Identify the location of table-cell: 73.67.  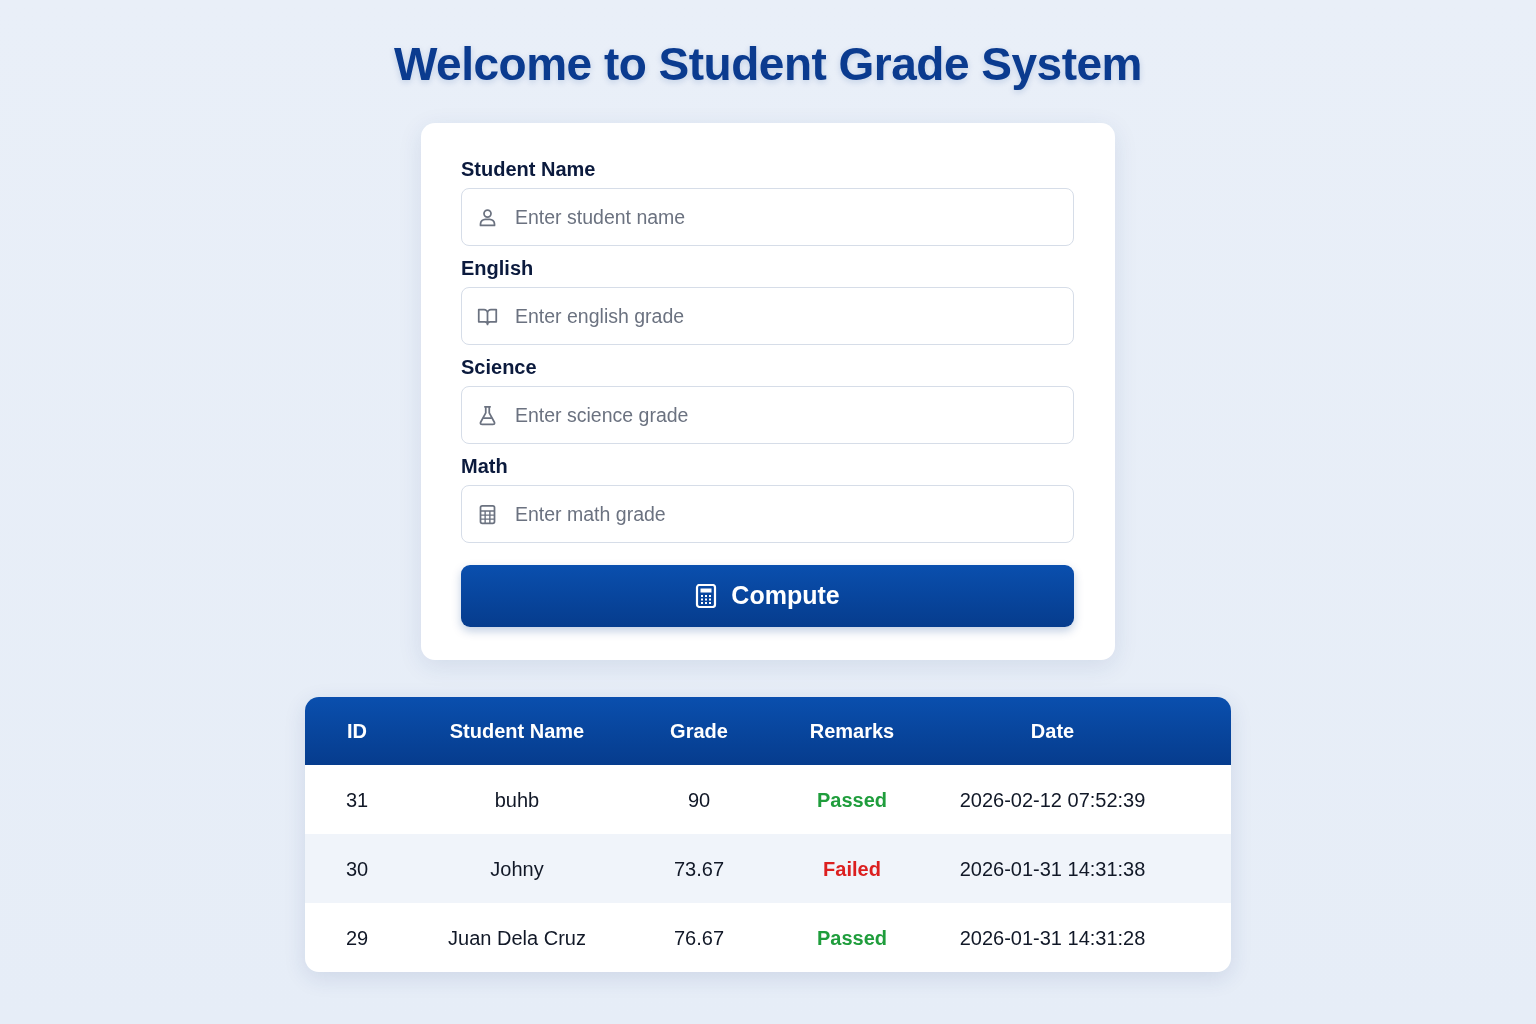
(699, 868).